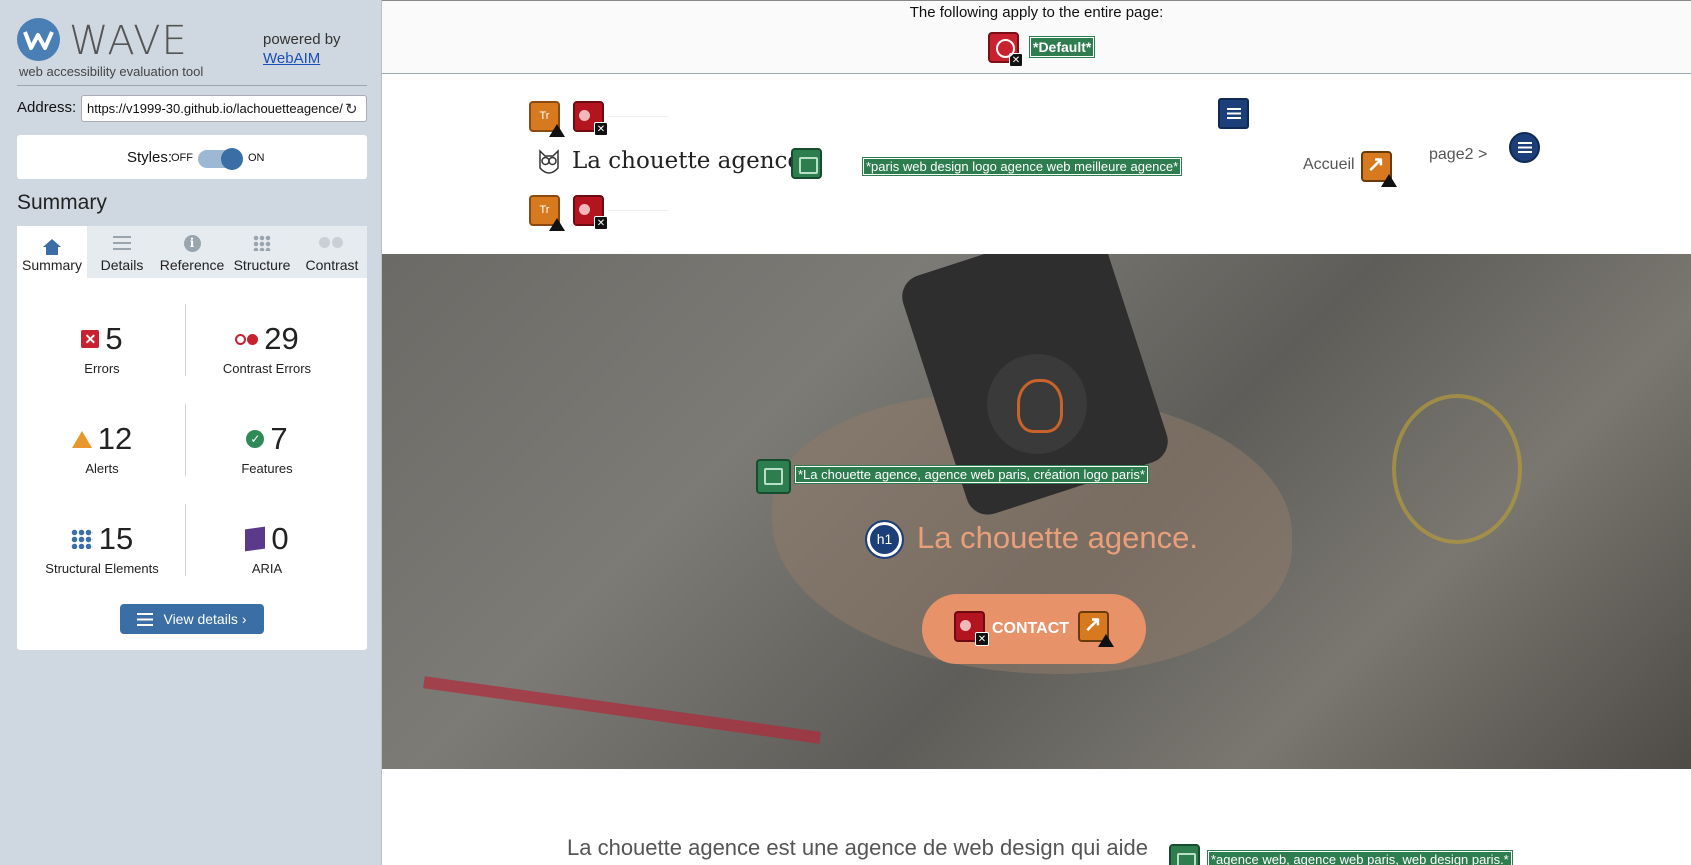 The image size is (1691, 865). I want to click on list-structure-icon, so click(1524, 147).